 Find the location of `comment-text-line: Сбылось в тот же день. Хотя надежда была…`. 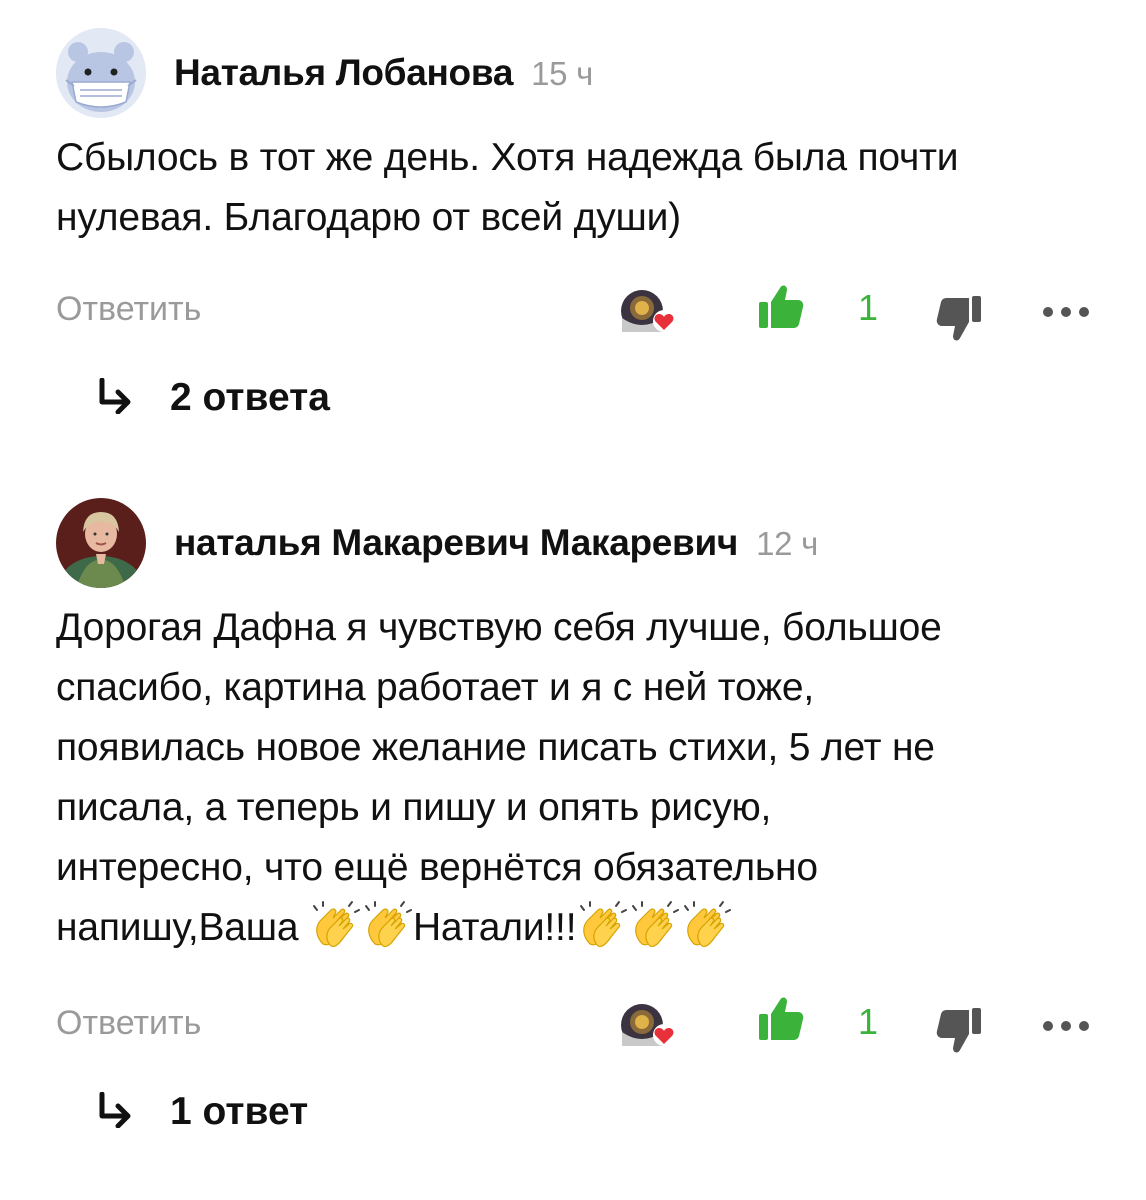

comment-text-line: Сбылось в тот же день. Хотя надежда была… is located at coordinates (507, 157).